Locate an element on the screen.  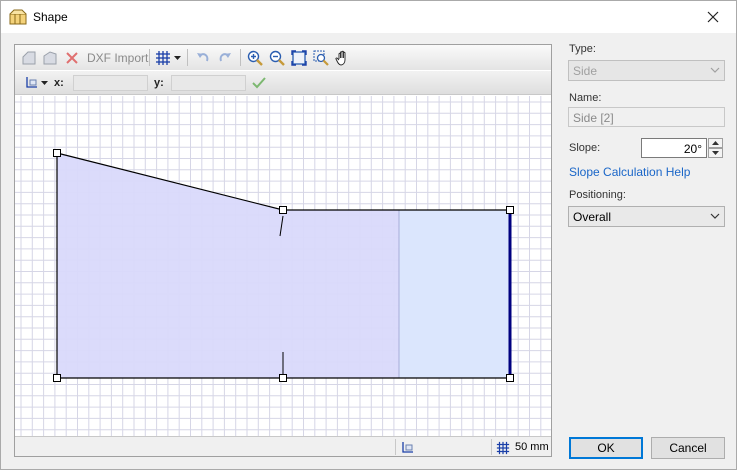
apply-coordinates-button is located at coordinates (259, 83).